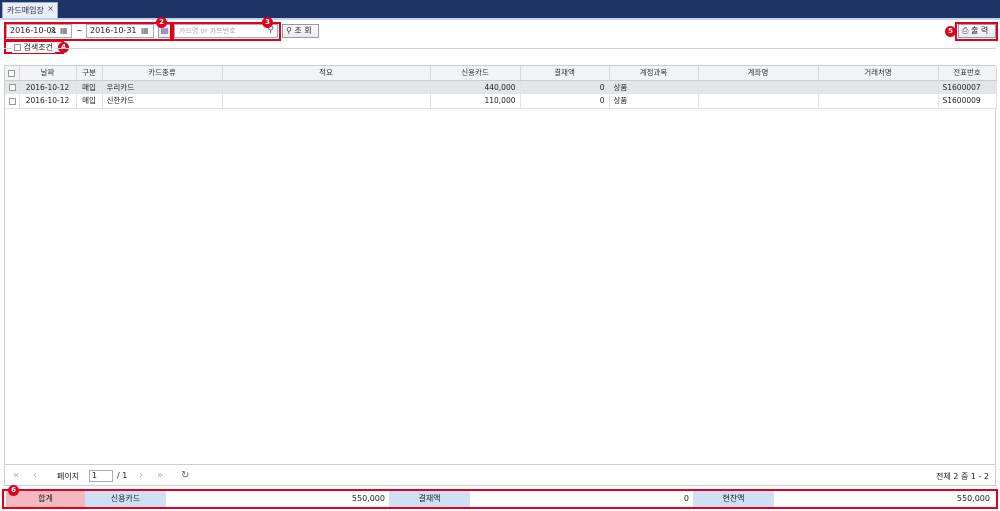 Image resolution: width=1000 pixels, height=511 pixels. I want to click on badge-5: 5, so click(950, 31).